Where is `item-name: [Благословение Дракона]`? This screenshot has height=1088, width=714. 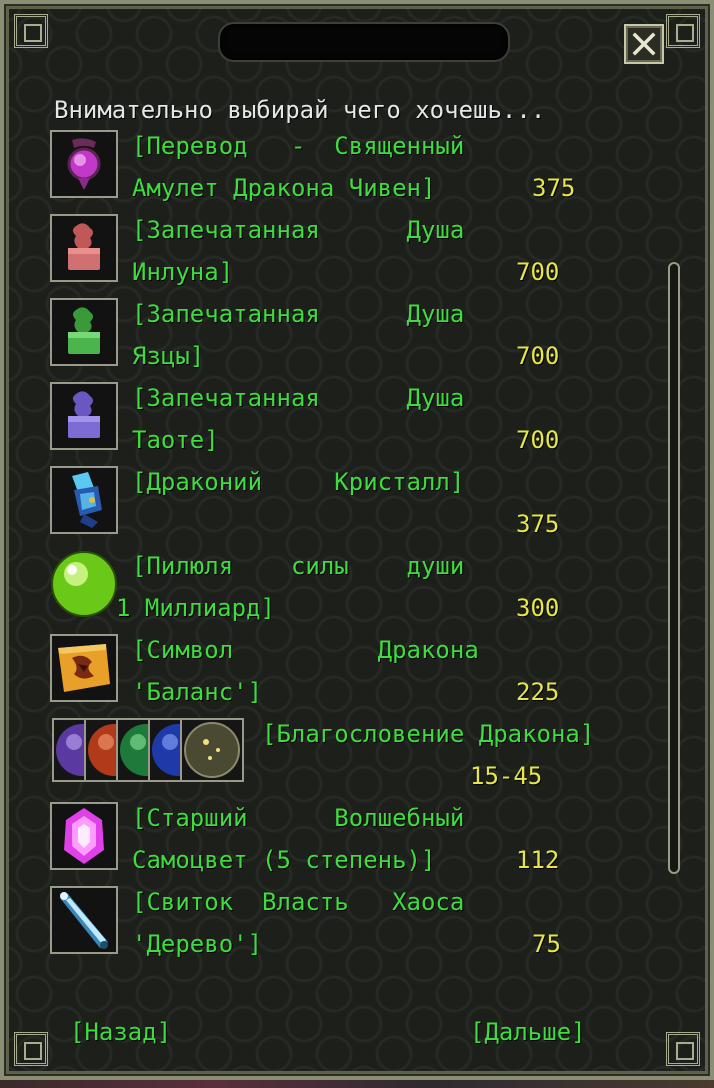 item-name: [Благословение Дракона] is located at coordinates (428, 734).